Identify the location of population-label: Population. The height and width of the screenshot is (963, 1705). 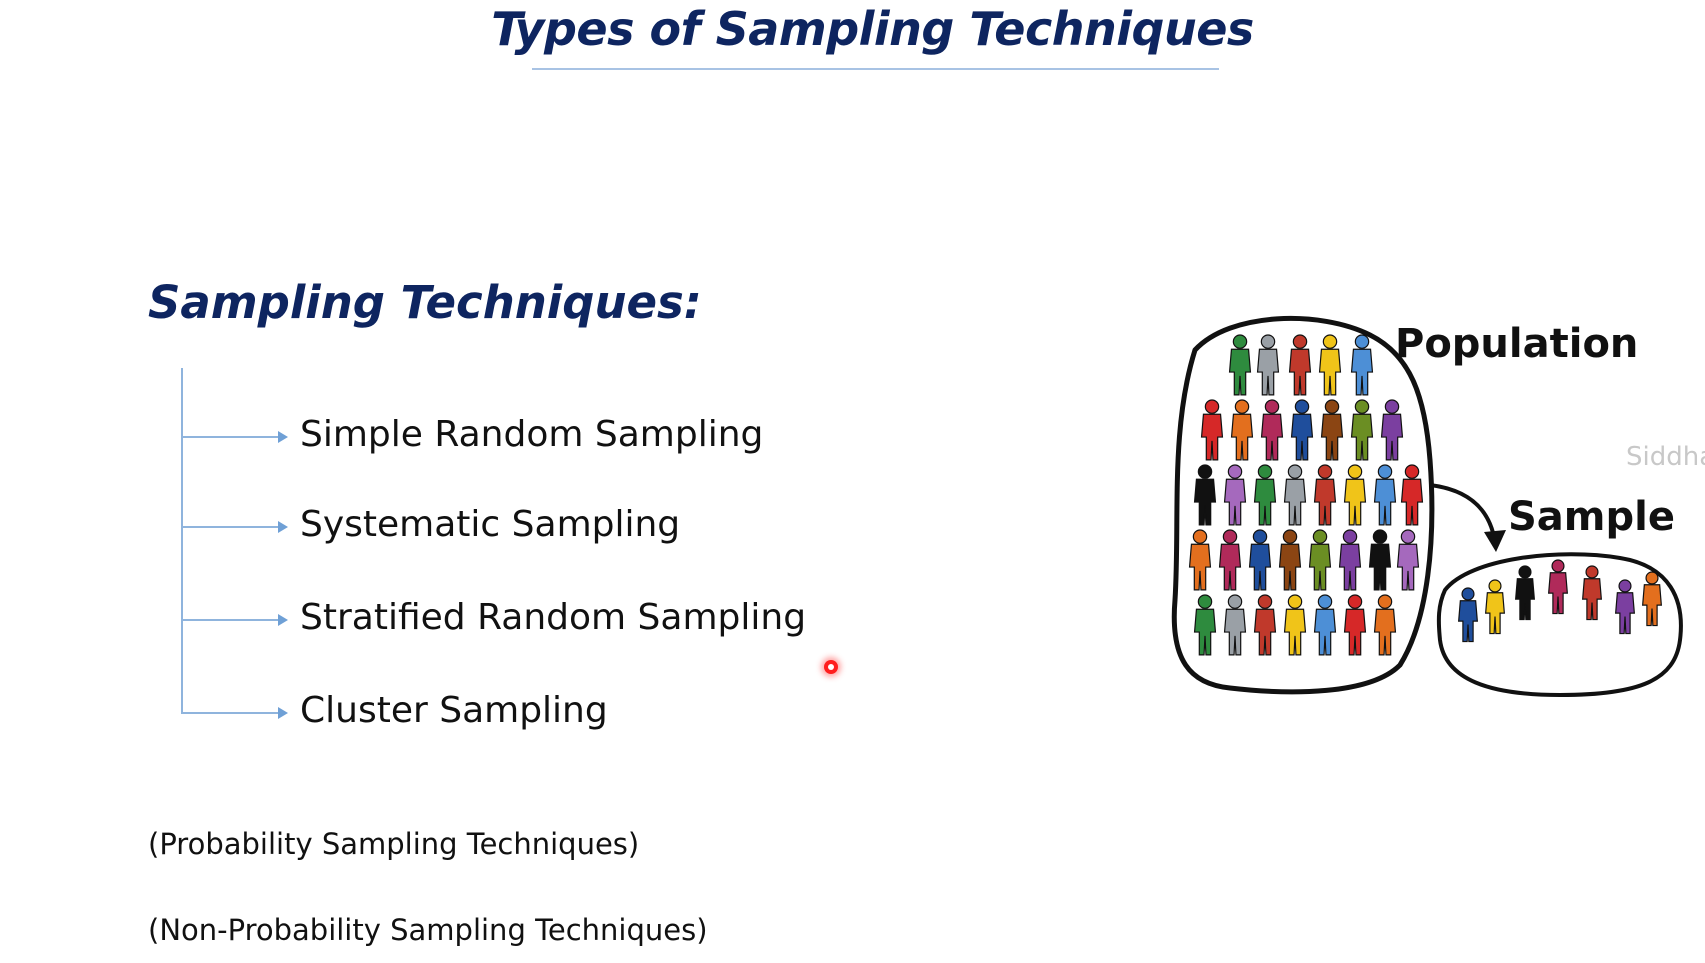
(1516, 344).